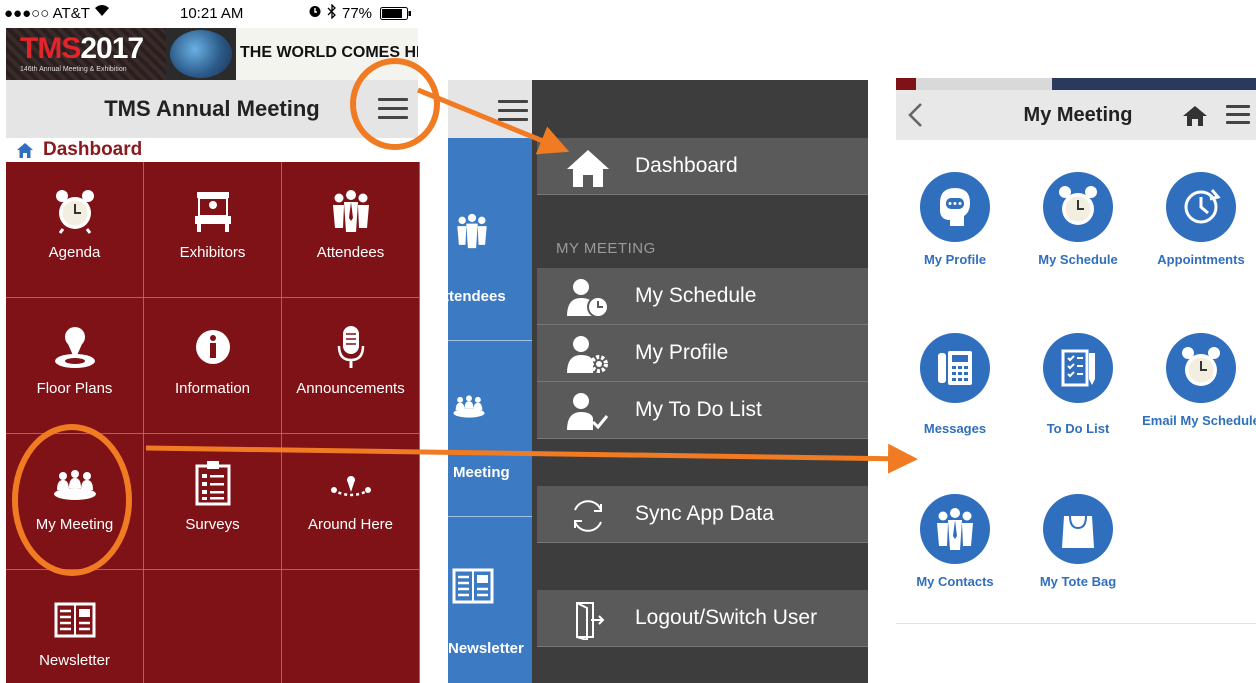 The width and height of the screenshot is (1256, 683). I want to click on email-my-schedule-tile: Email My Schedule, so click(1198, 380).